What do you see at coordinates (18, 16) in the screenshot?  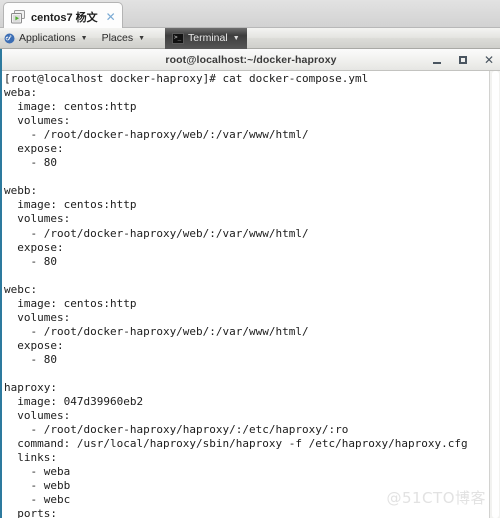 I see `virtual-machine-icon` at bounding box center [18, 16].